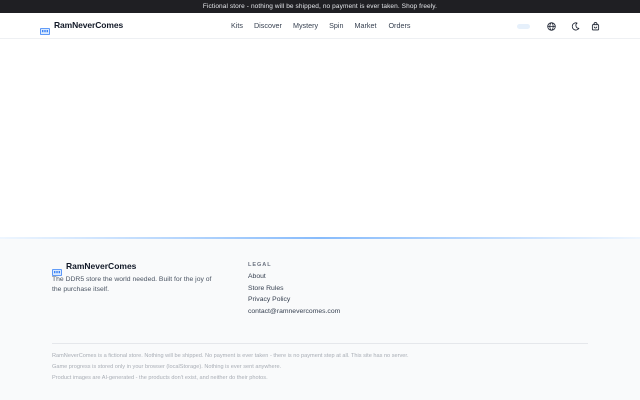 This screenshot has width=640, height=400. I want to click on footer-brand: RamNeverComes, so click(94, 268).